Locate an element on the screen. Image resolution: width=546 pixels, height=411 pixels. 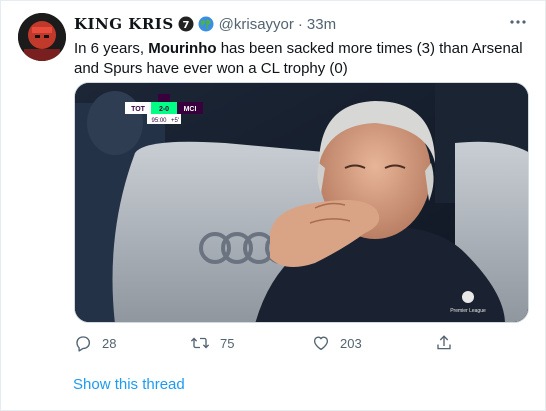
avatar is located at coordinates (42, 37).